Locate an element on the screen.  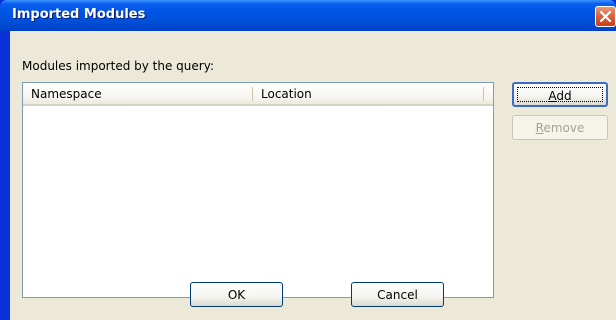
ok-button-label: OK is located at coordinates (236, 295).